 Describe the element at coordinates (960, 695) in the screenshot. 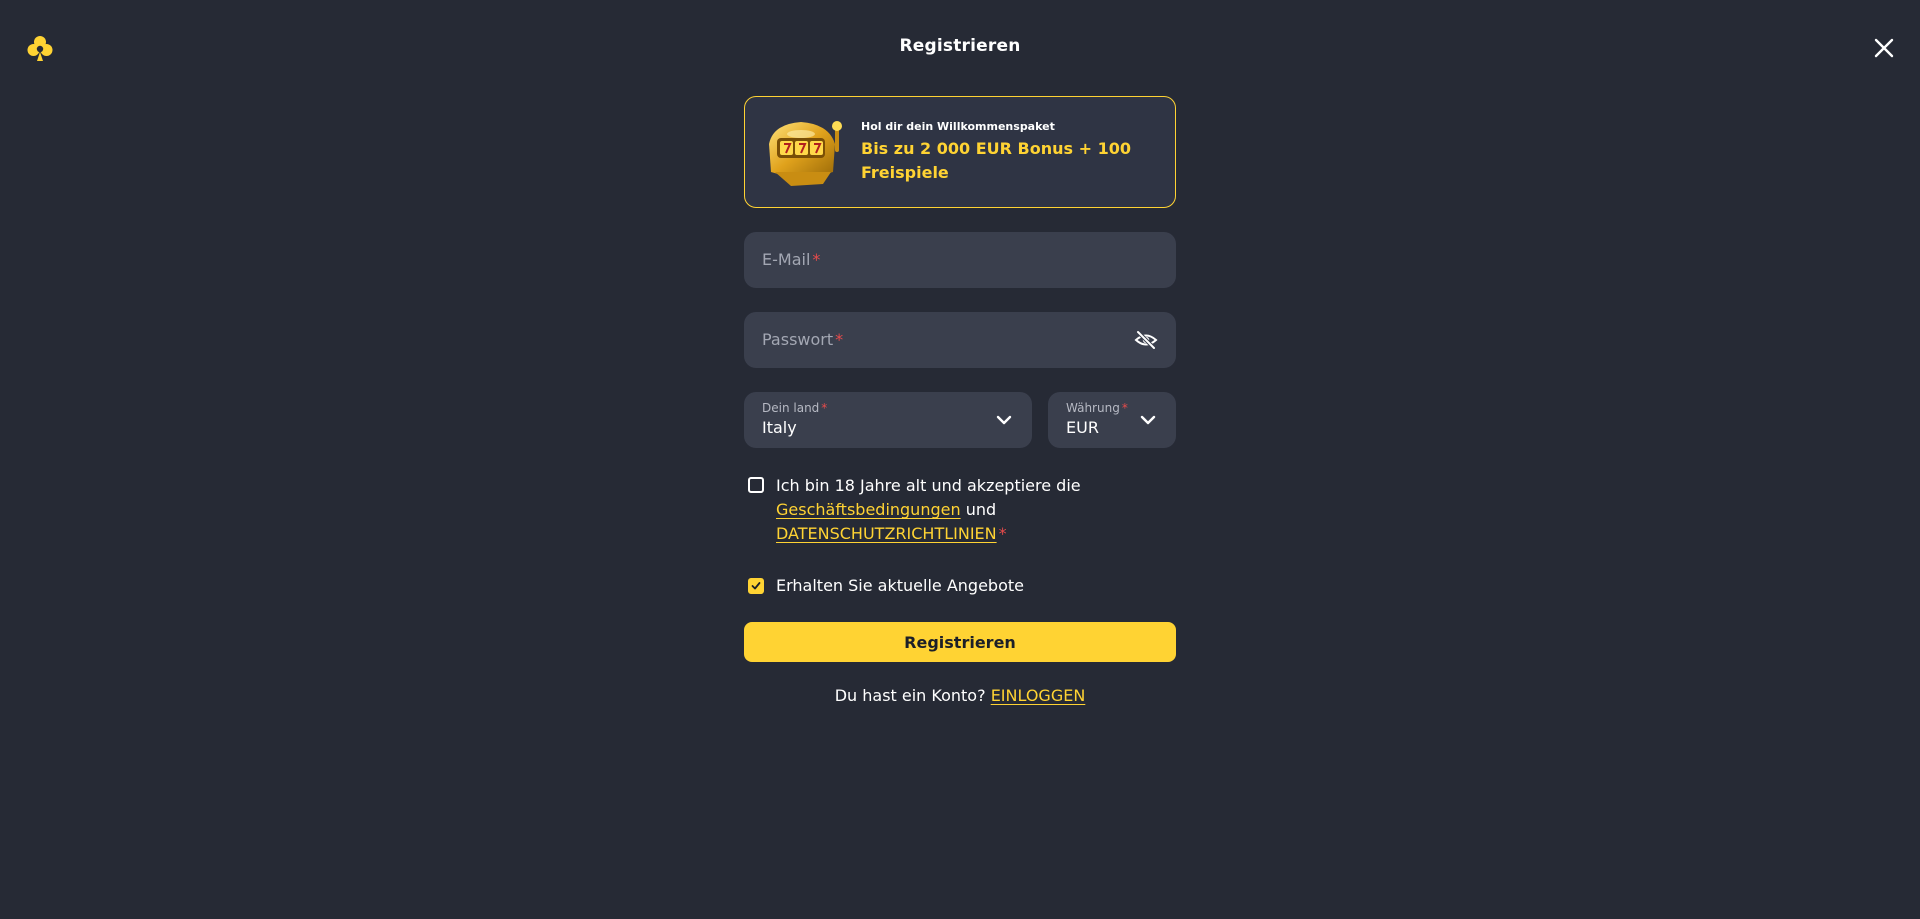

I see `login-prompt: Du hast ein Konto? EINLOGGEN` at that location.